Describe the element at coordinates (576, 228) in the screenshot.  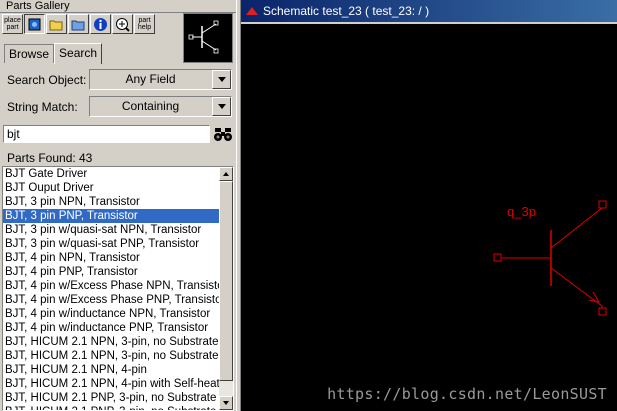
I see `collector-lead` at that location.